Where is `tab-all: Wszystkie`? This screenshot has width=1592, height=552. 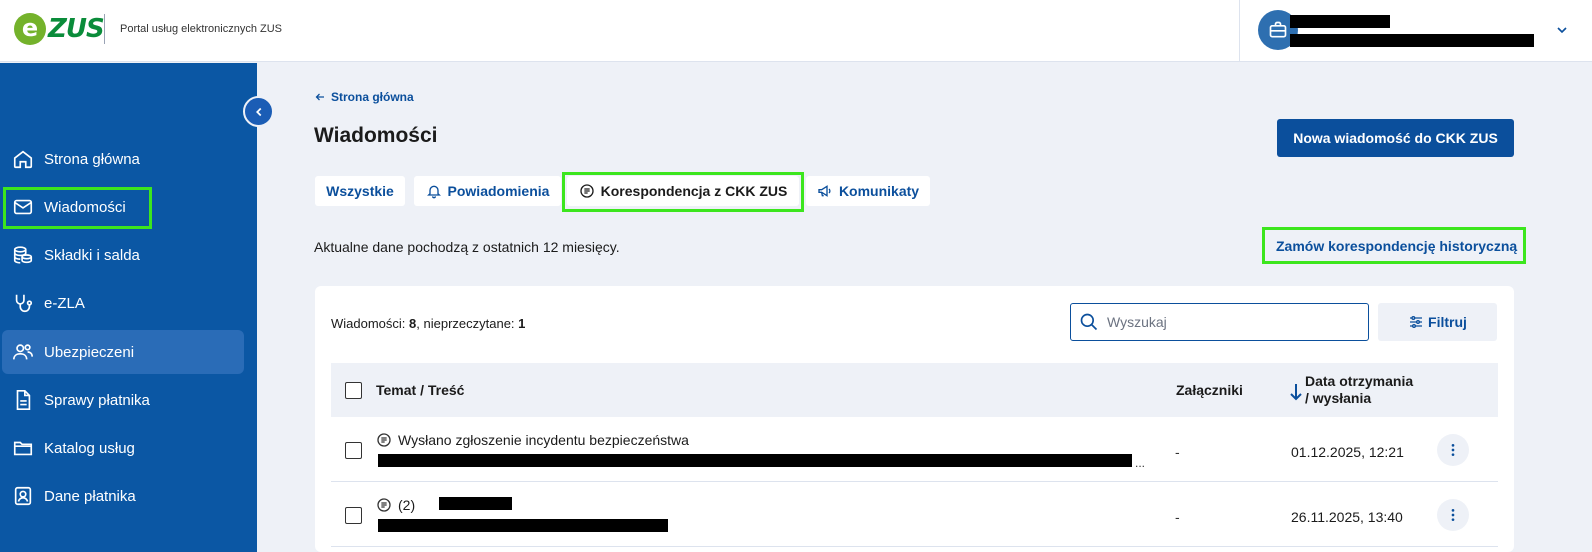
tab-all: Wszystkie is located at coordinates (360, 191).